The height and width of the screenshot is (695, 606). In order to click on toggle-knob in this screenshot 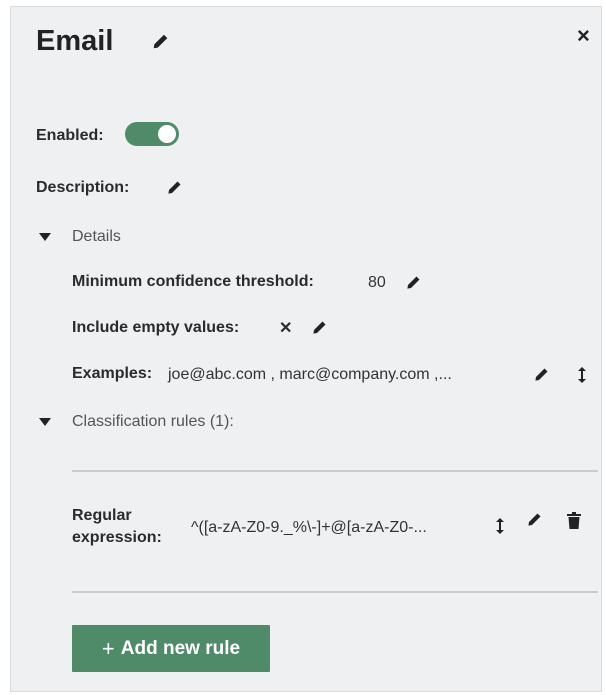, I will do `click(167, 134)`.